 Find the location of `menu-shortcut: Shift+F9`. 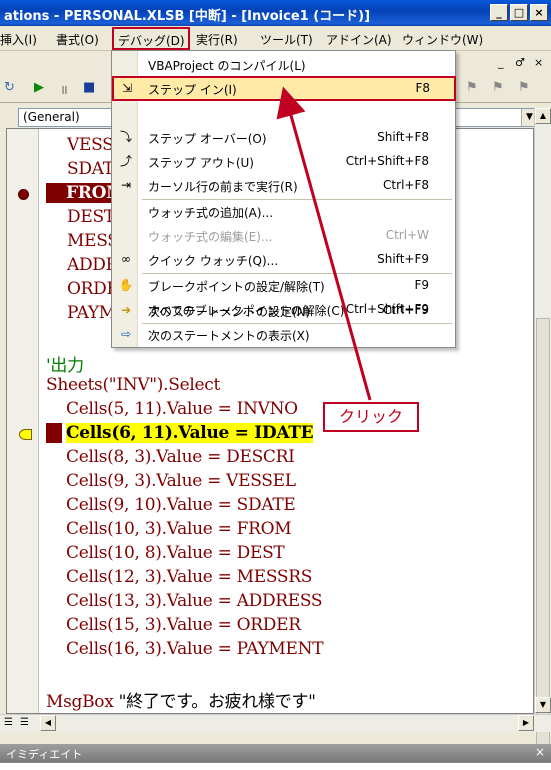

menu-shortcut: Shift+F9 is located at coordinates (403, 259).